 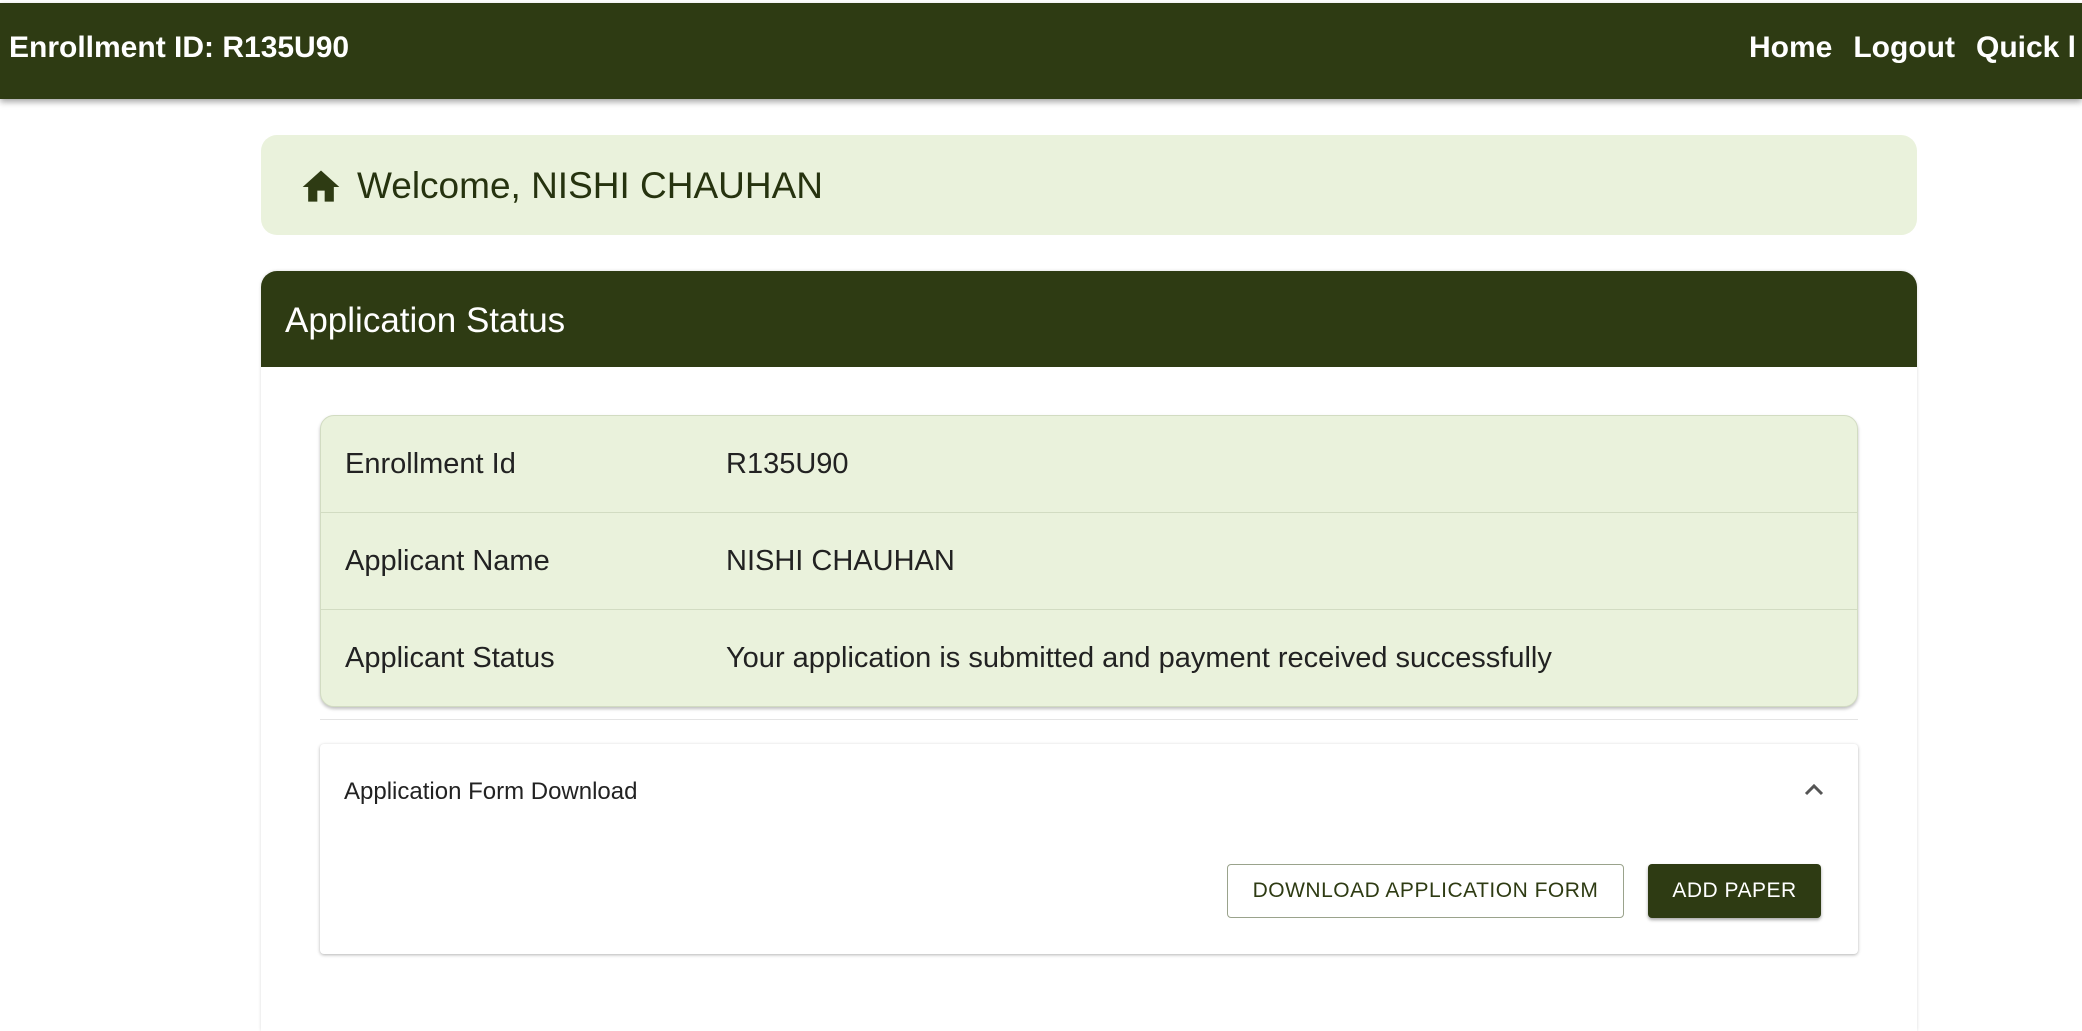 What do you see at coordinates (787, 464) in the screenshot?
I see `info-value: R135U90` at bounding box center [787, 464].